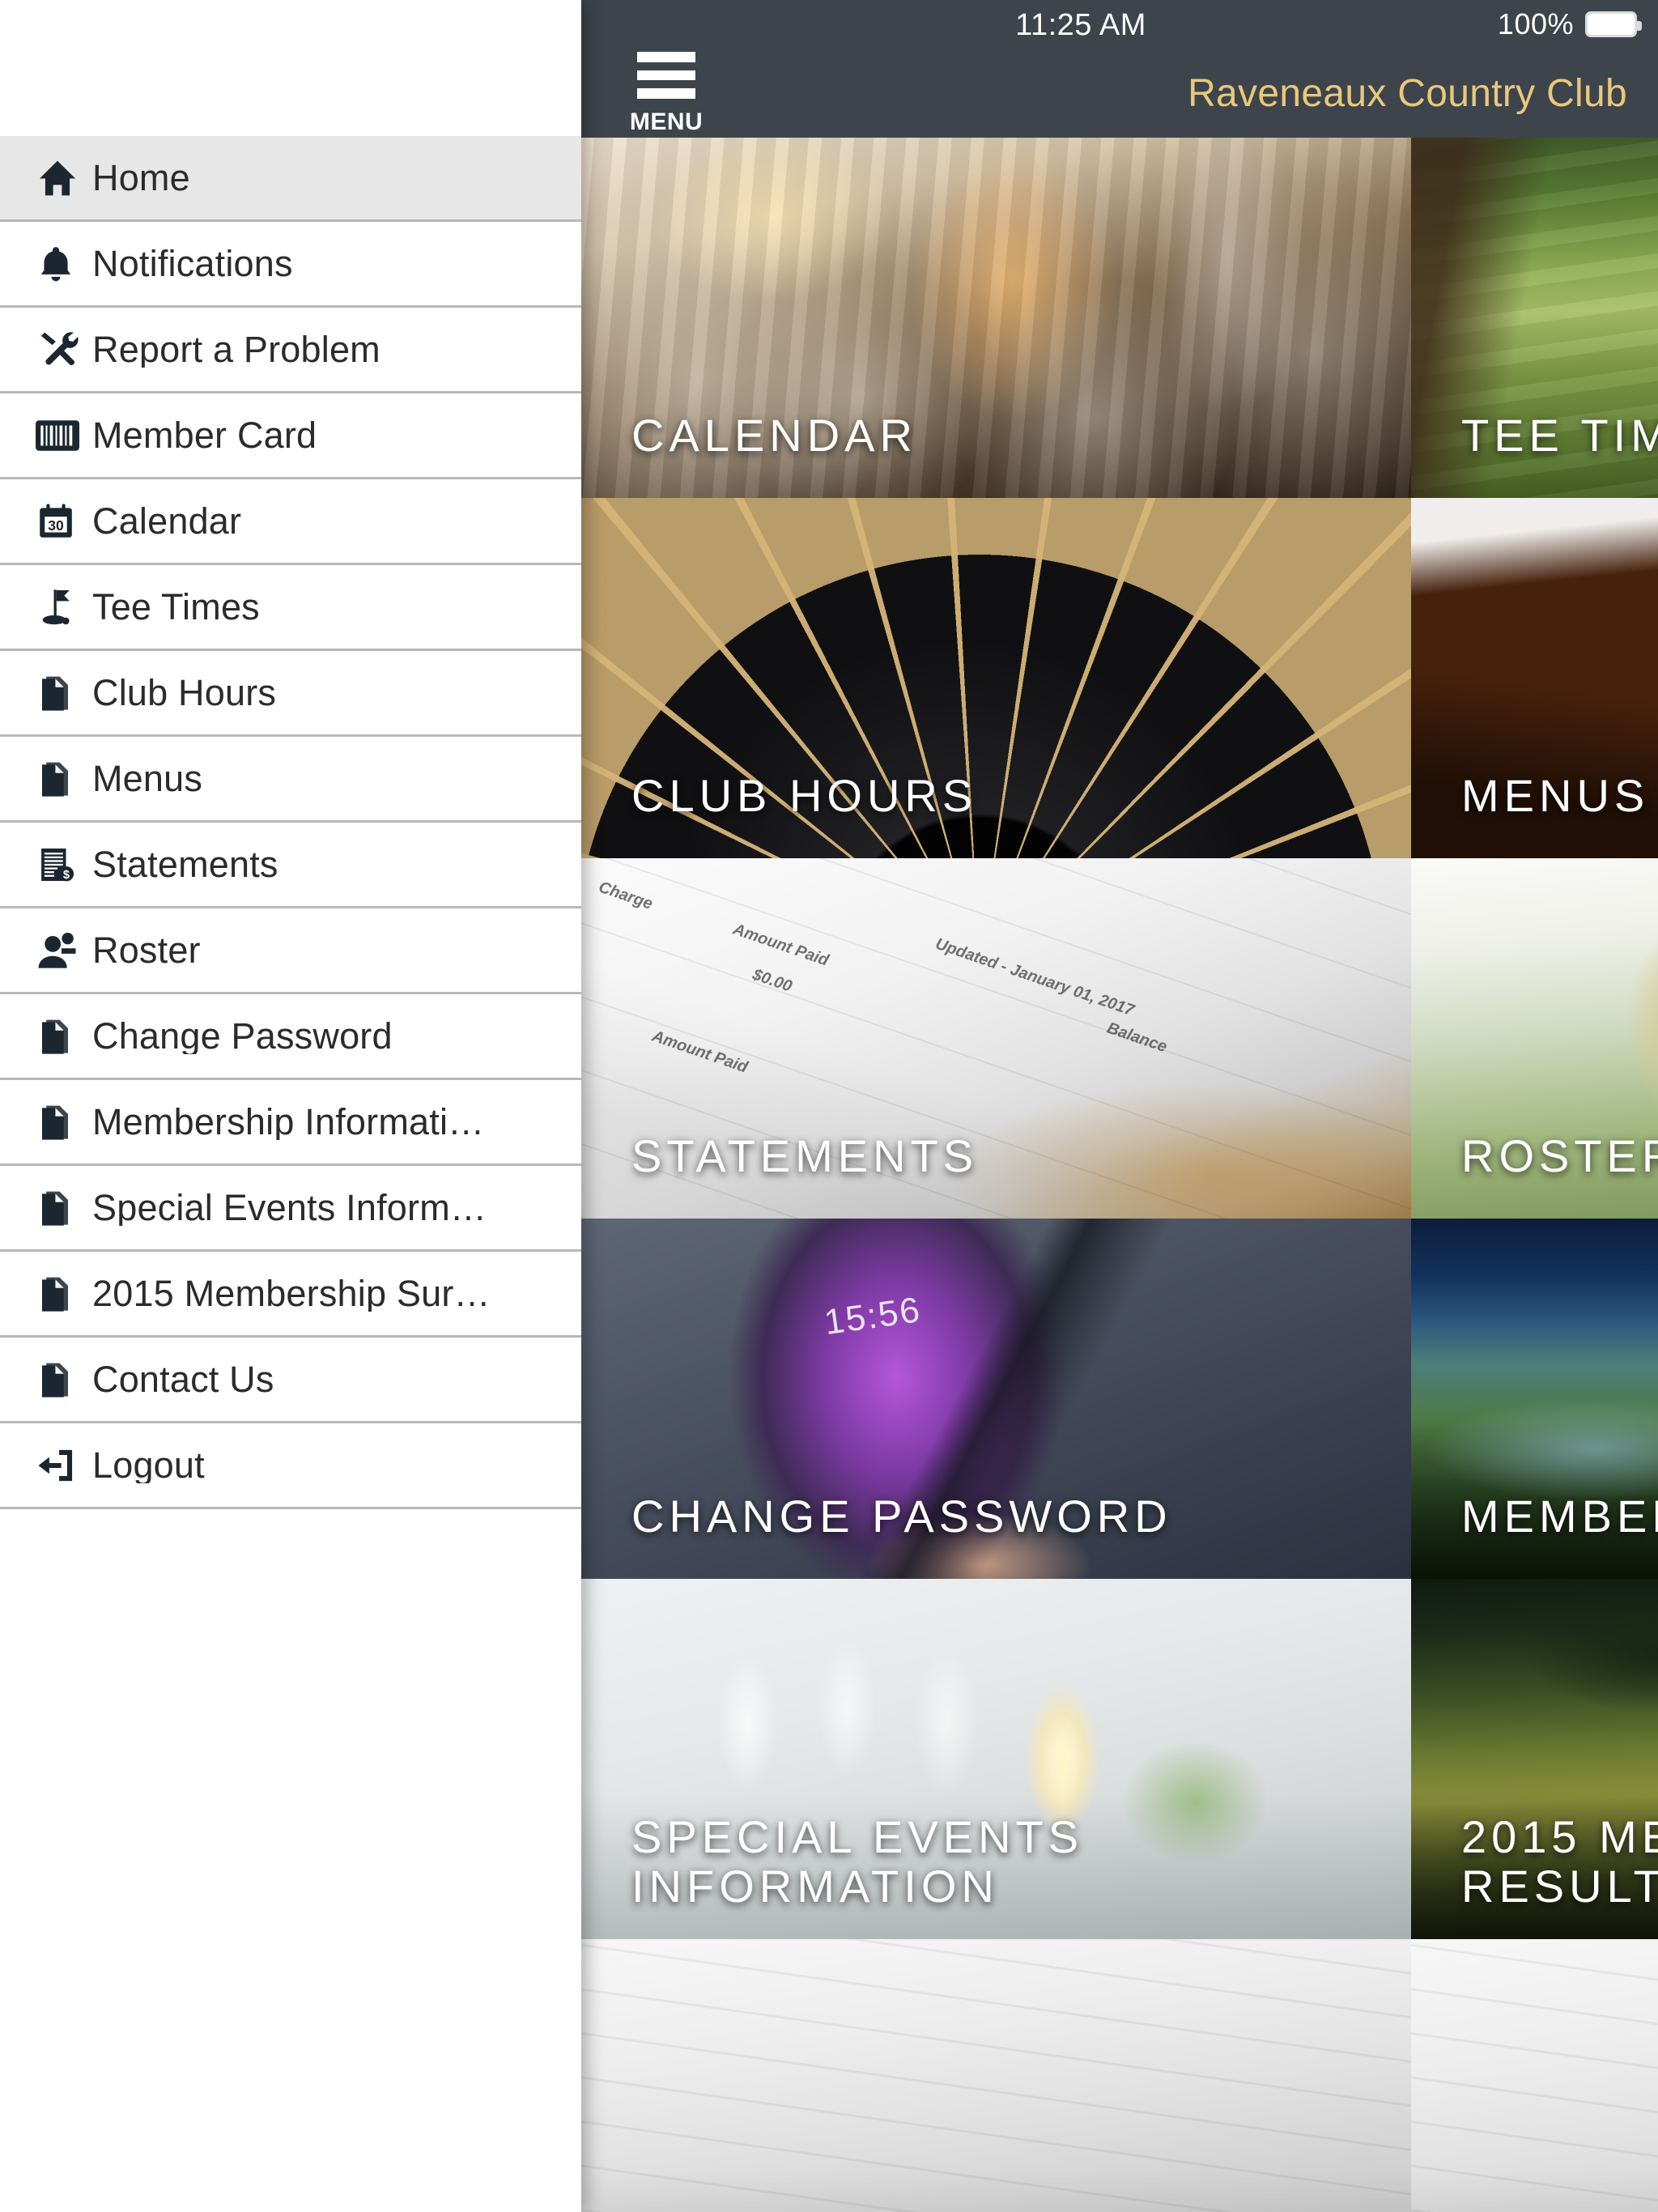 This screenshot has height=2212, width=1658. Describe the element at coordinates (1534, 678) in the screenshot. I see `tile-menus: MENUS` at that location.